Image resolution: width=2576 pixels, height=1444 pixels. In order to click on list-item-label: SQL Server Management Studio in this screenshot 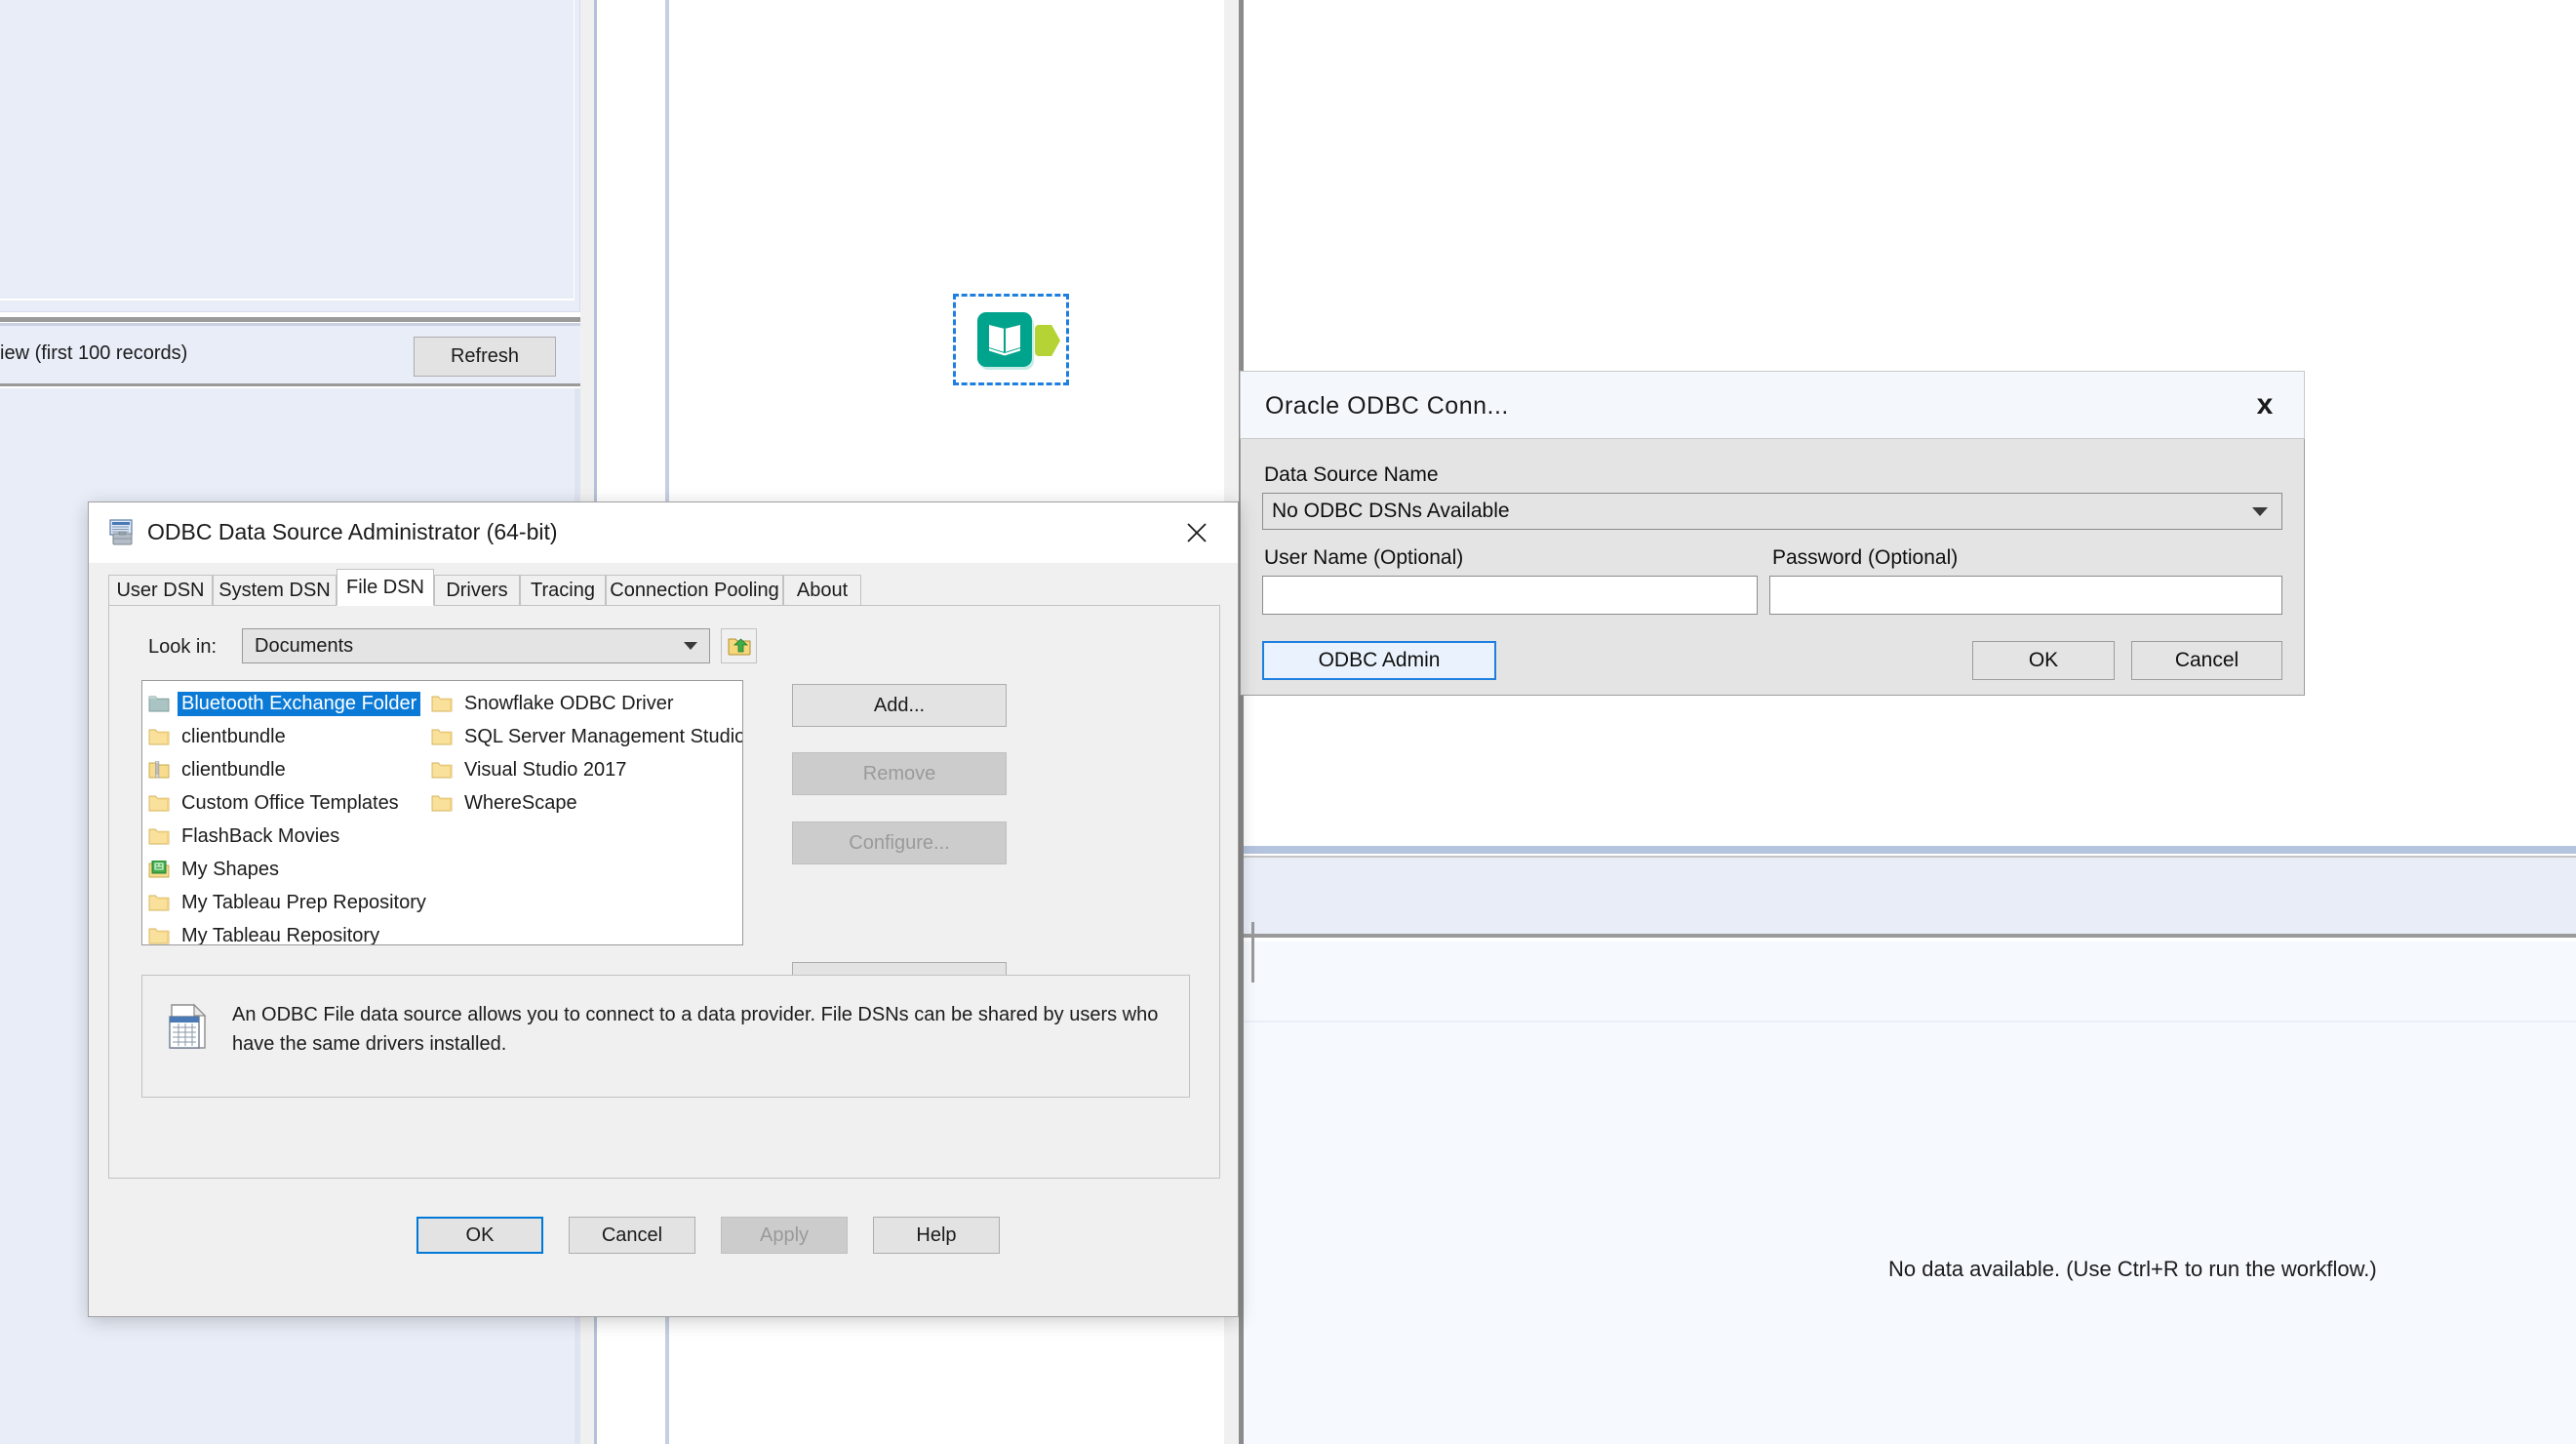, I will do `click(603, 736)`.